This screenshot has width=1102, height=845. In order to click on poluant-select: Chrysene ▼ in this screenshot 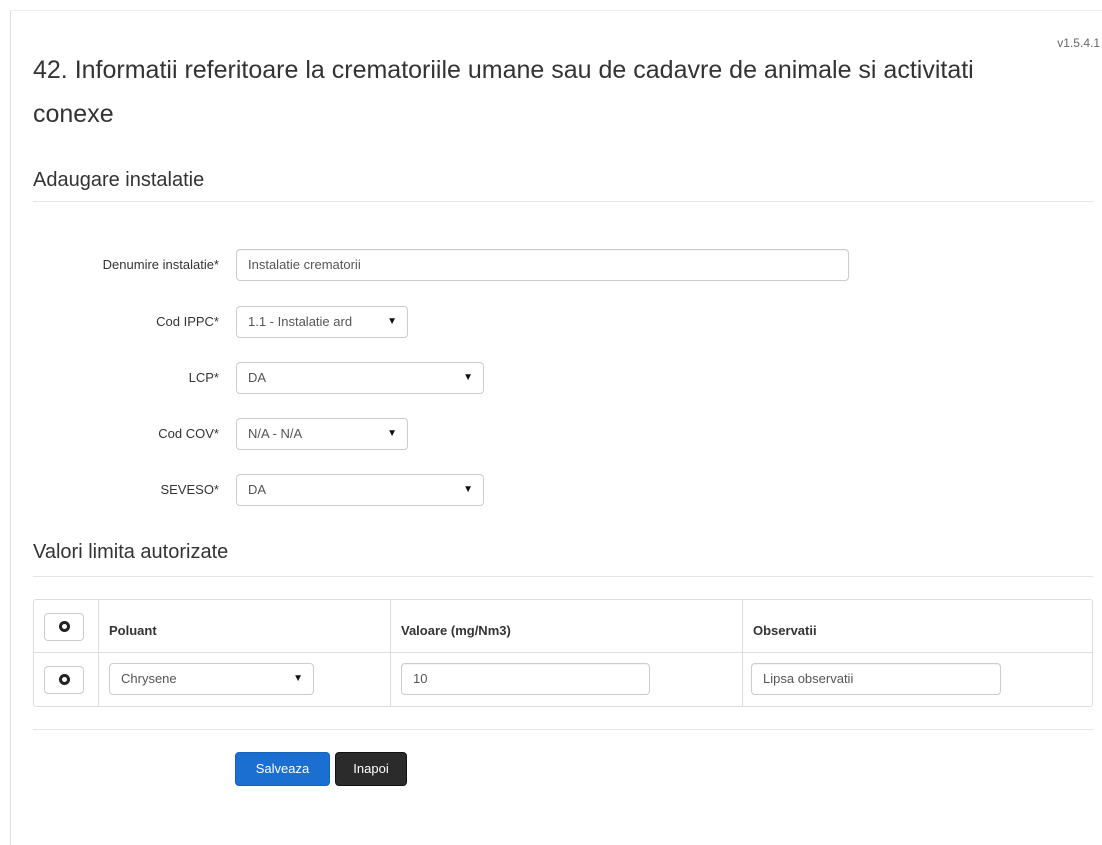, I will do `click(211, 679)`.